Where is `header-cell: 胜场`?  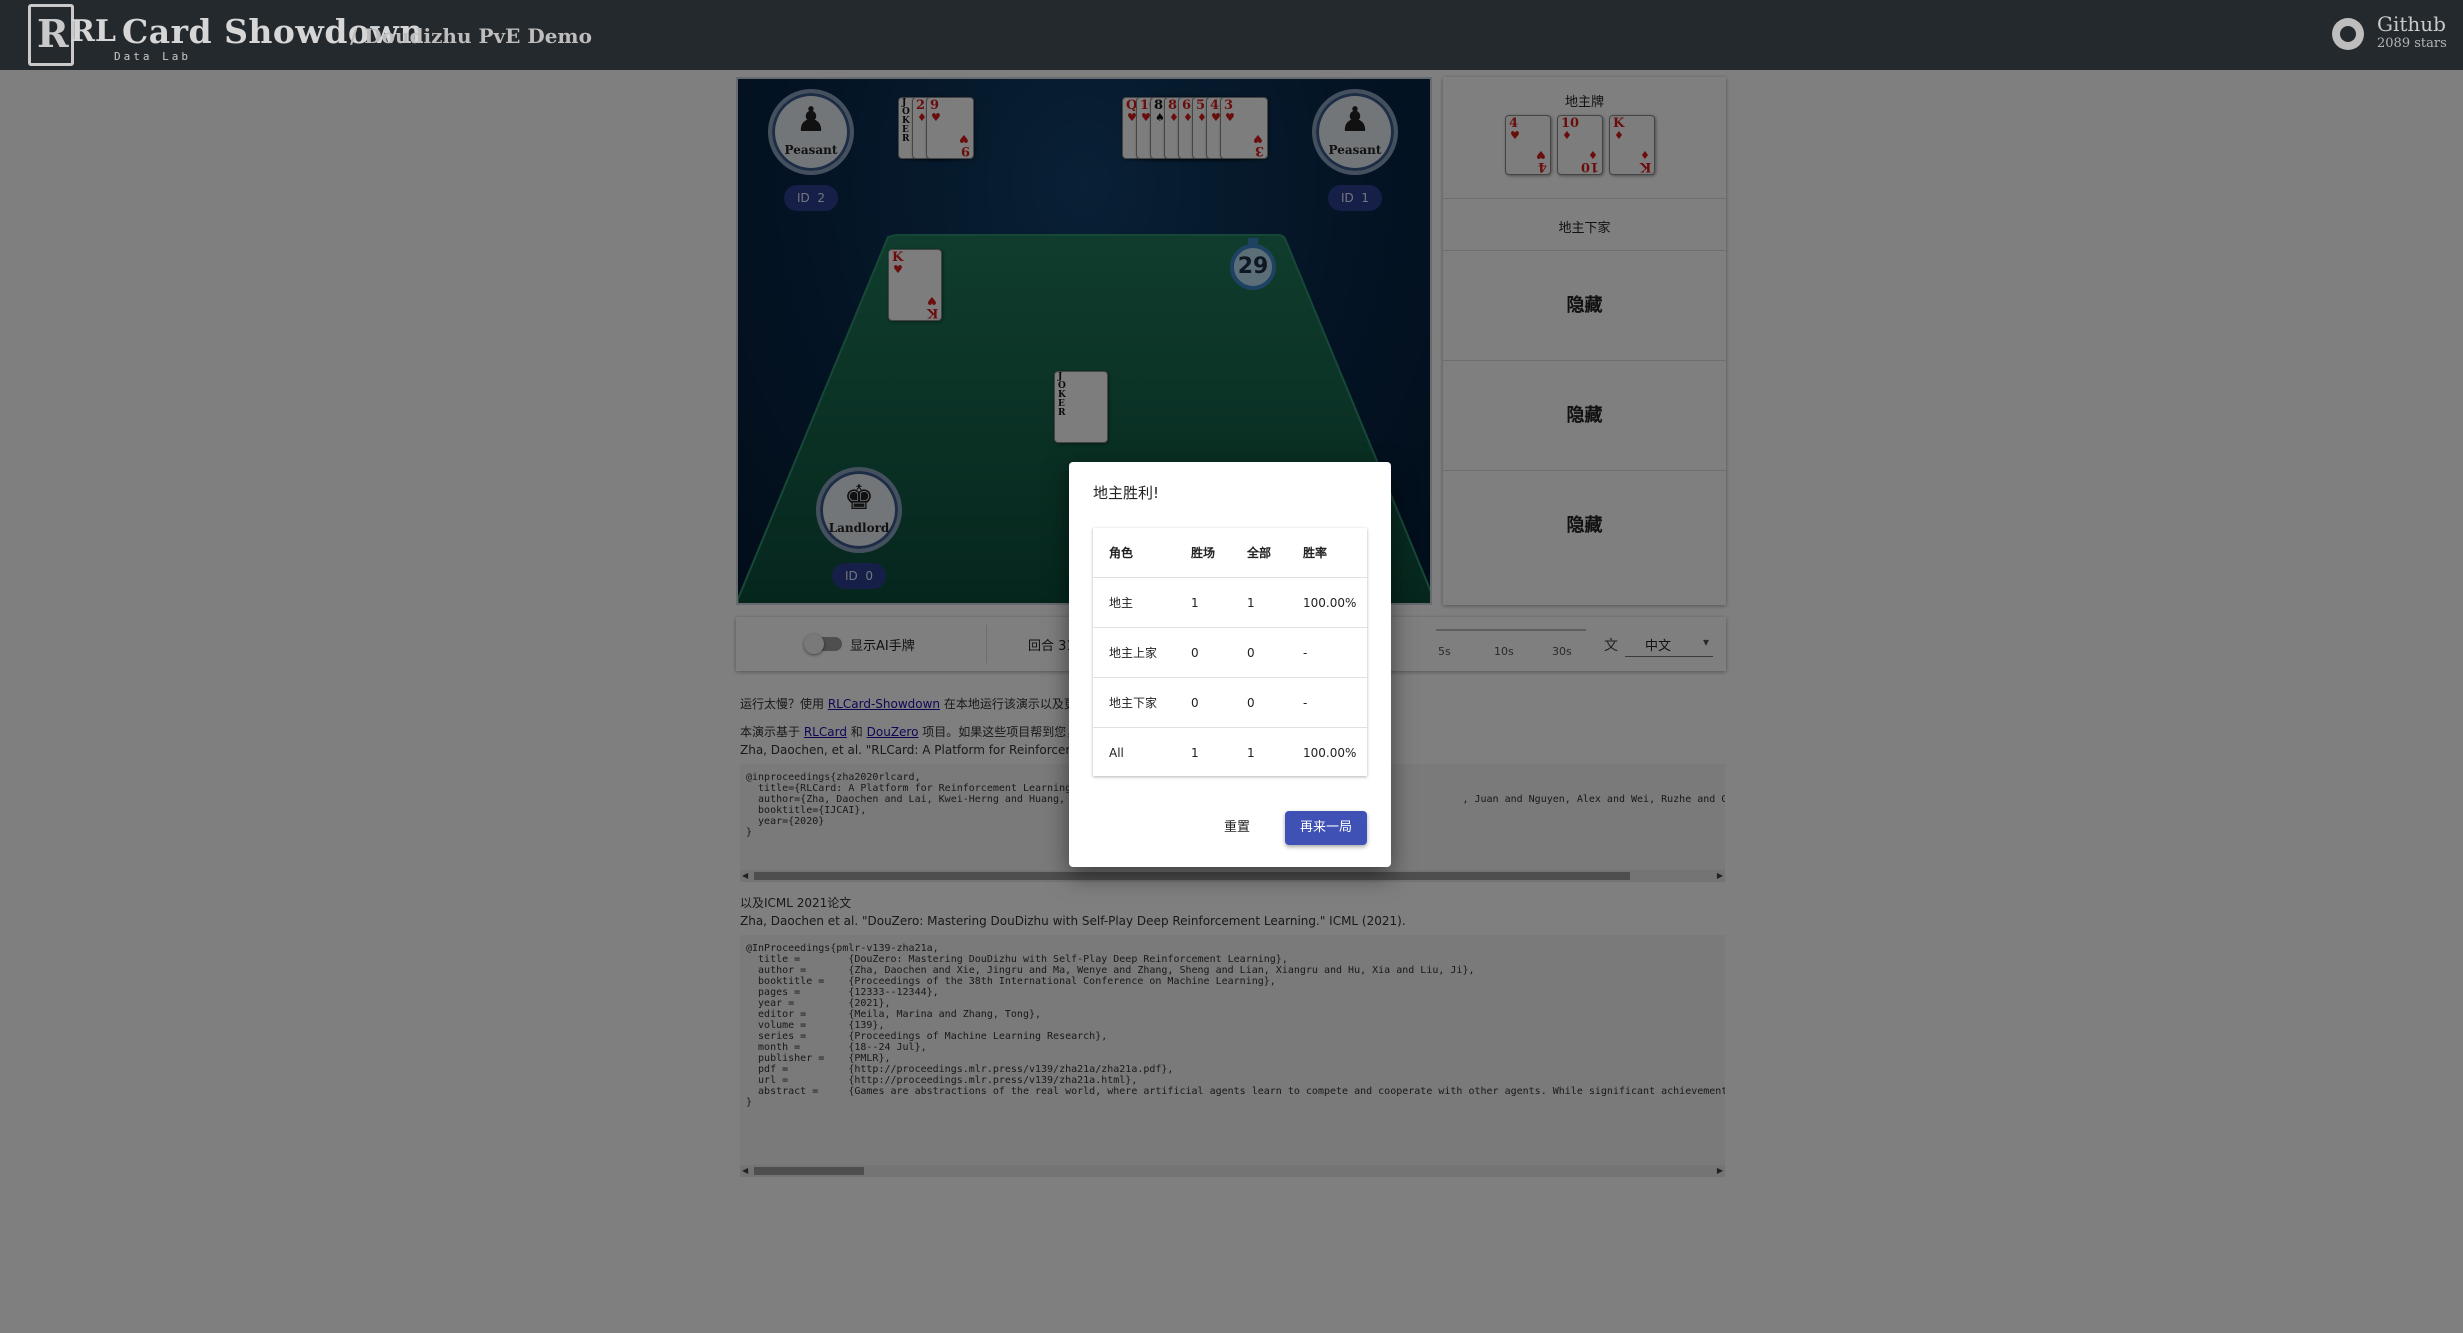 header-cell: 胜场 is located at coordinates (1203, 553).